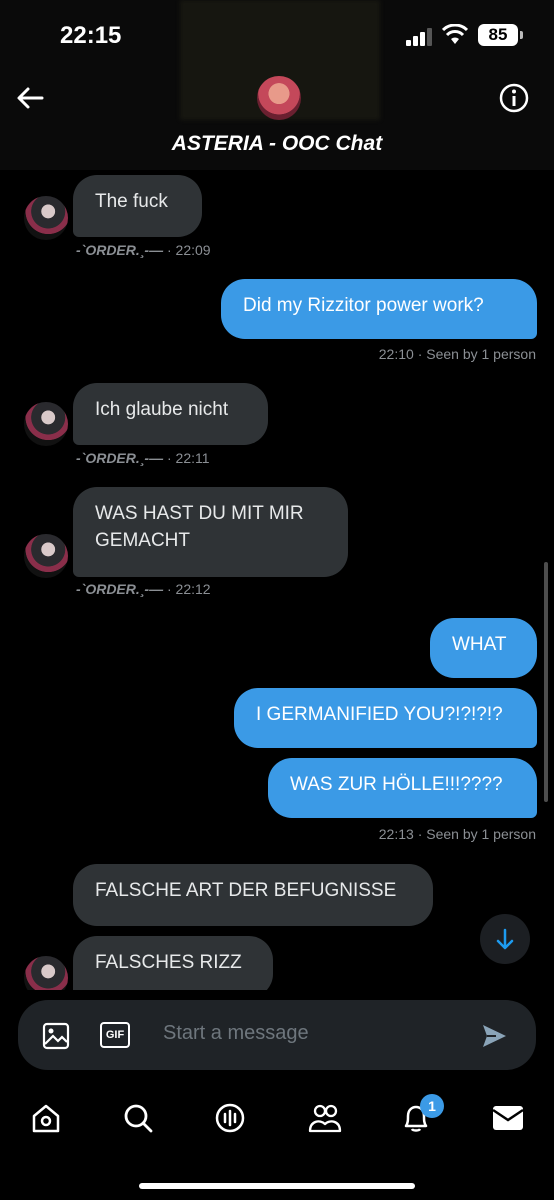 The height and width of the screenshot is (1200, 554). Describe the element at coordinates (277, 144) in the screenshot. I see `conversation-title: ASTERIA - OOC Chat` at that location.